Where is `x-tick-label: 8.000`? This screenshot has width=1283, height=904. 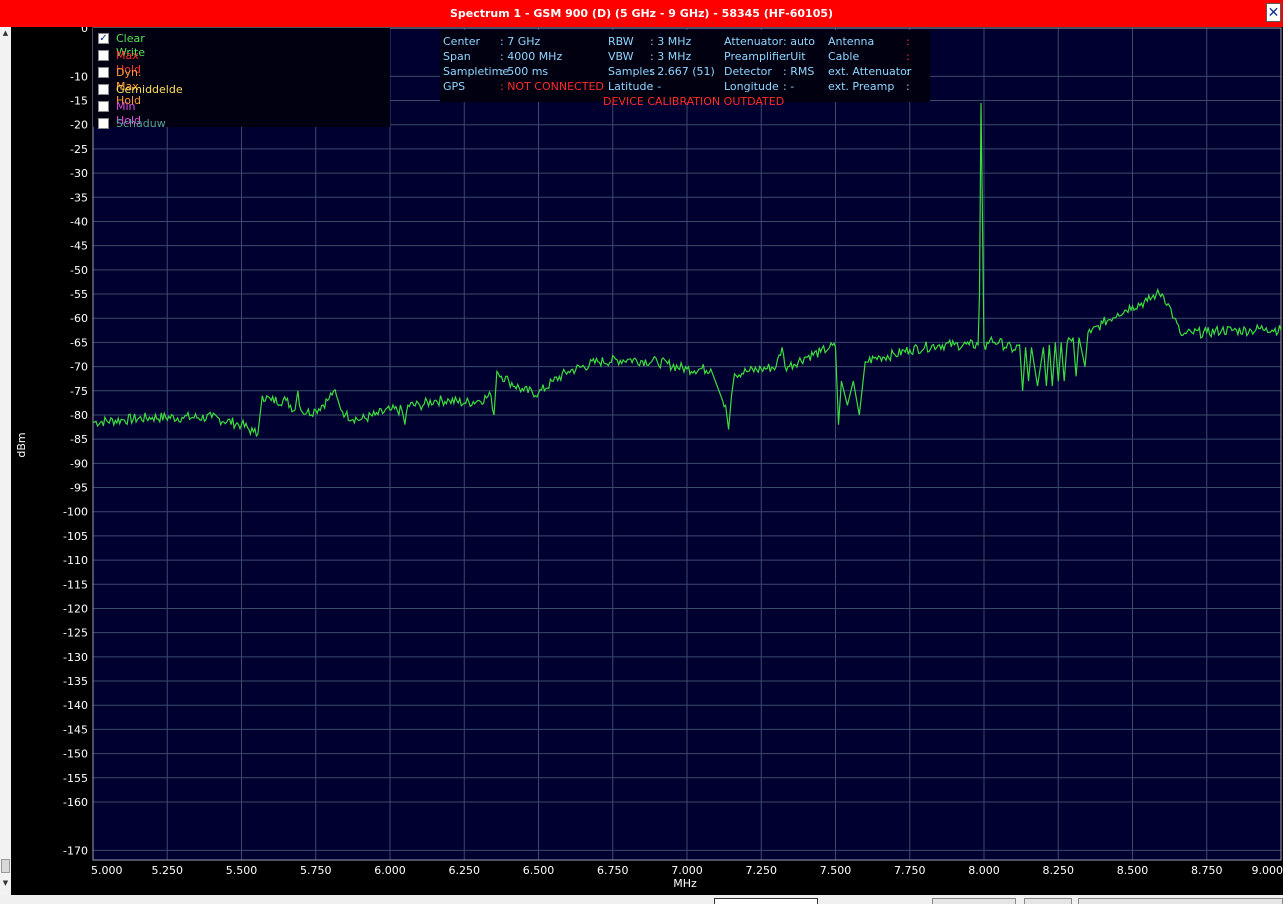
x-tick-label: 8.000 is located at coordinates (984, 870).